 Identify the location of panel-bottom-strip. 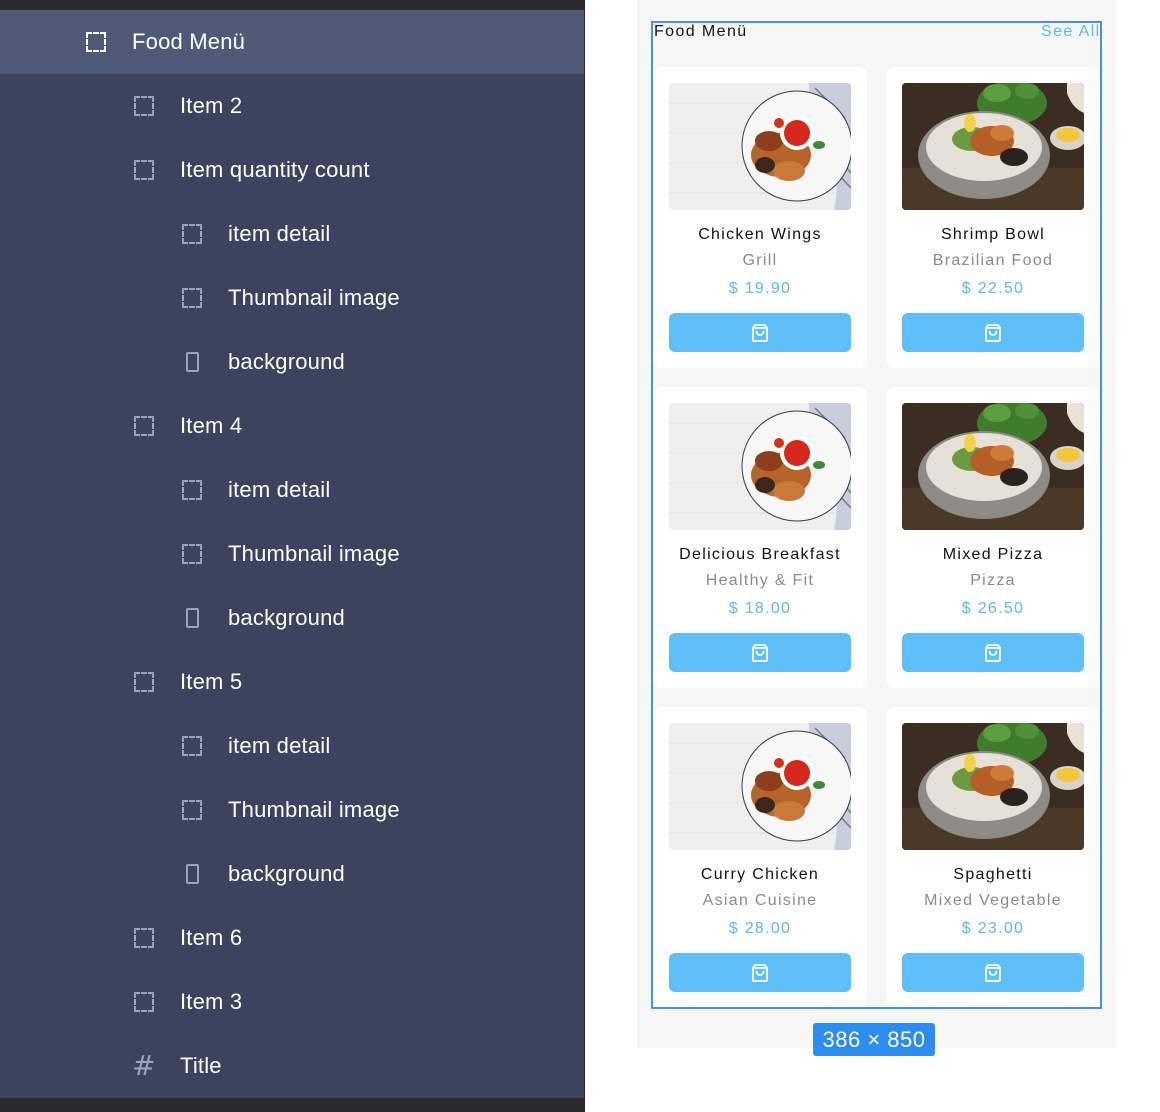
(292, 1105).